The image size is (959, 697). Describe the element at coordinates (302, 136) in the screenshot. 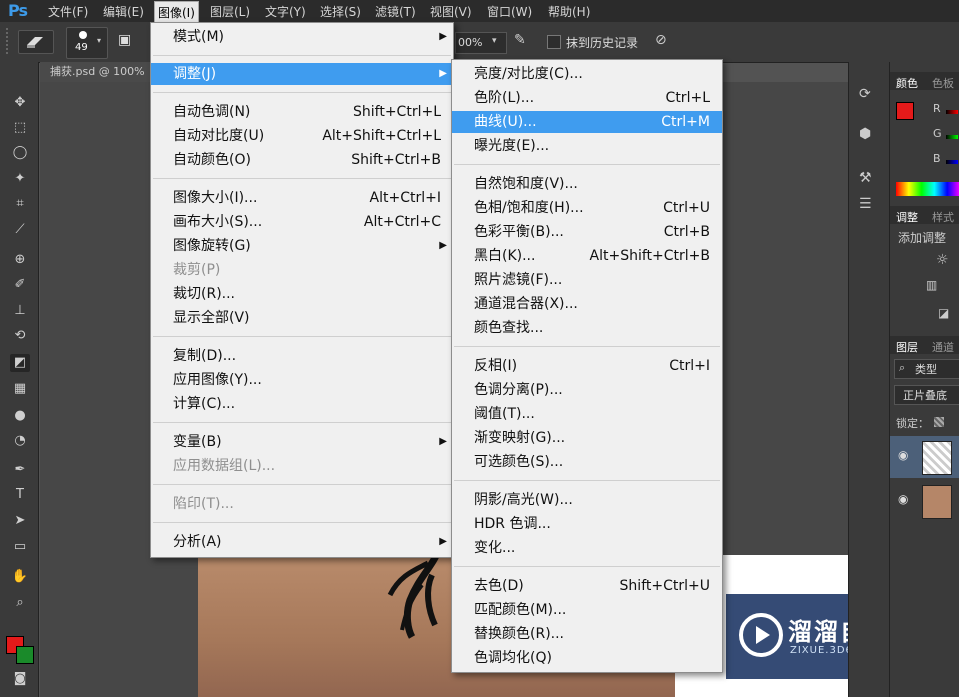

I see `image-menu-item-3: 自动对比度(U) Alt+Shift+Ctrl+L` at that location.